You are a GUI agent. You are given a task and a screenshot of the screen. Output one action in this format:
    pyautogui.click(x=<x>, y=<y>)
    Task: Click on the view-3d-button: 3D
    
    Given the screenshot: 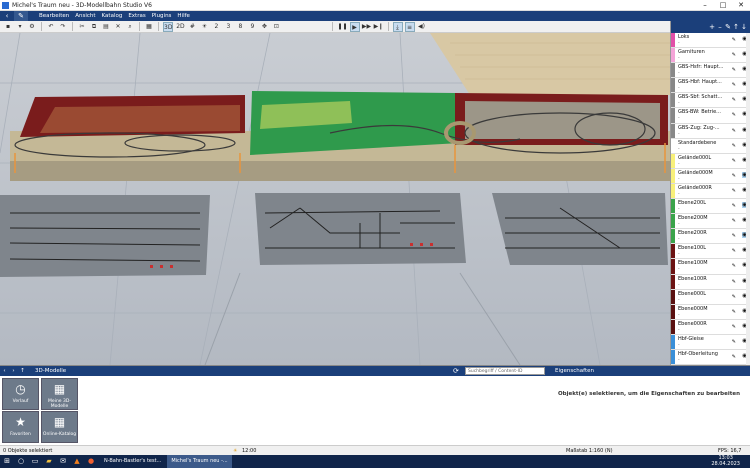 What is the action you would take?
    pyautogui.click(x=168, y=26)
    